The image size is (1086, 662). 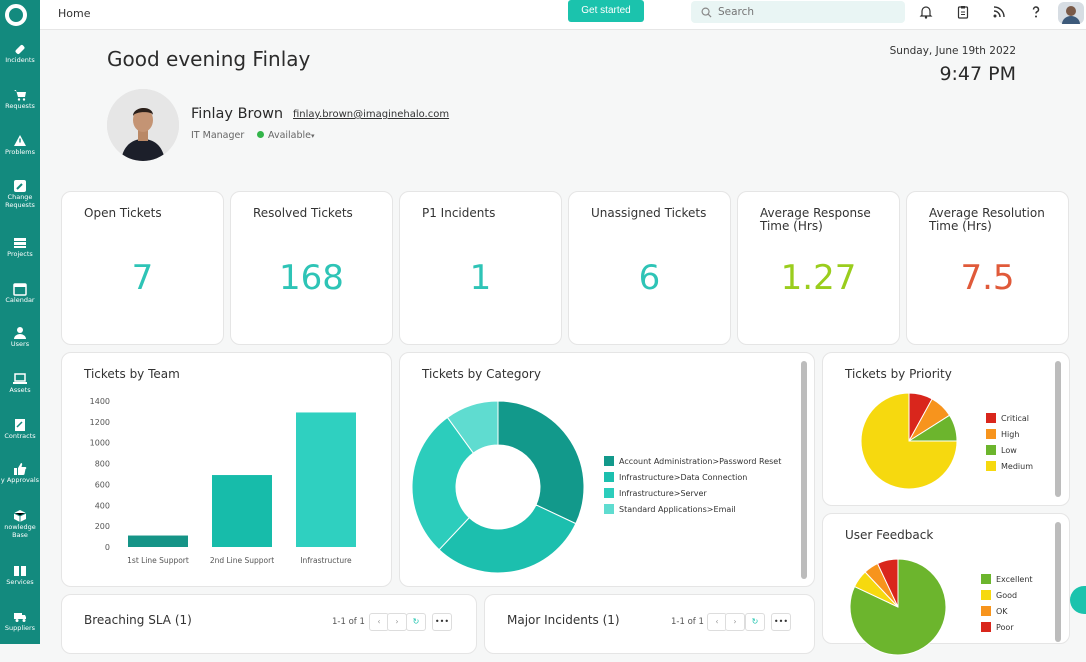 I want to click on laptop-icon, so click(x=20, y=378).